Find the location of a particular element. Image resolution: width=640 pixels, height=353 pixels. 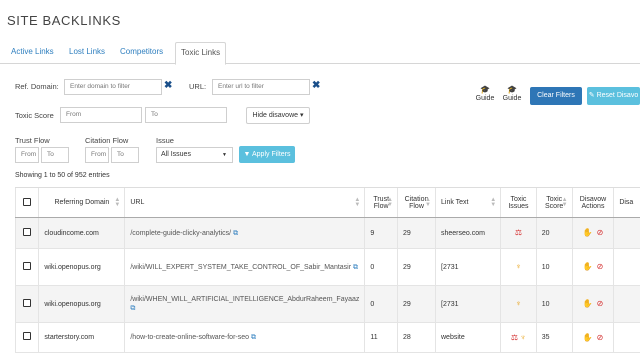

citation-flow-to-input: To is located at coordinates (125, 155).